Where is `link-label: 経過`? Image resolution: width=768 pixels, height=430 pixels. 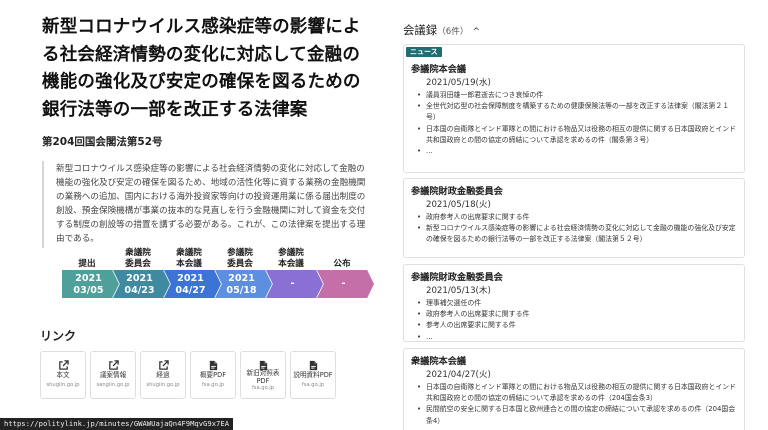
link-label: 経過 is located at coordinates (163, 375).